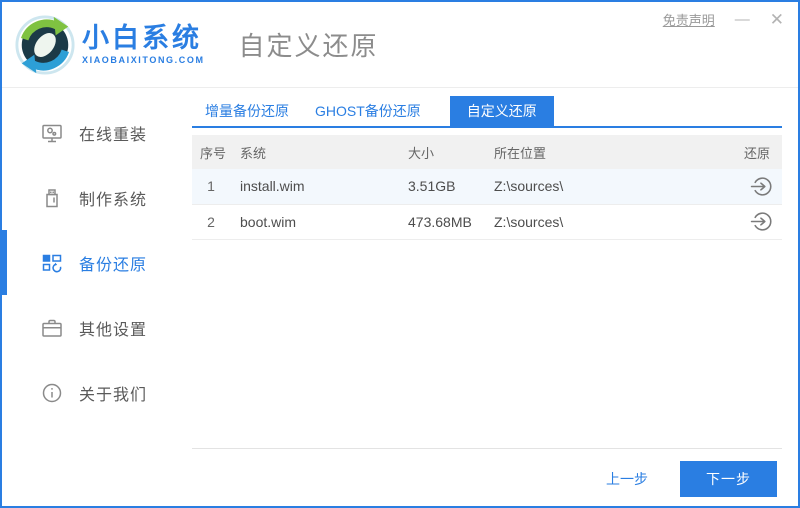 The height and width of the screenshot is (508, 800). What do you see at coordinates (727, 152) in the screenshot?
I see `col-header-restore: 还原` at bounding box center [727, 152].